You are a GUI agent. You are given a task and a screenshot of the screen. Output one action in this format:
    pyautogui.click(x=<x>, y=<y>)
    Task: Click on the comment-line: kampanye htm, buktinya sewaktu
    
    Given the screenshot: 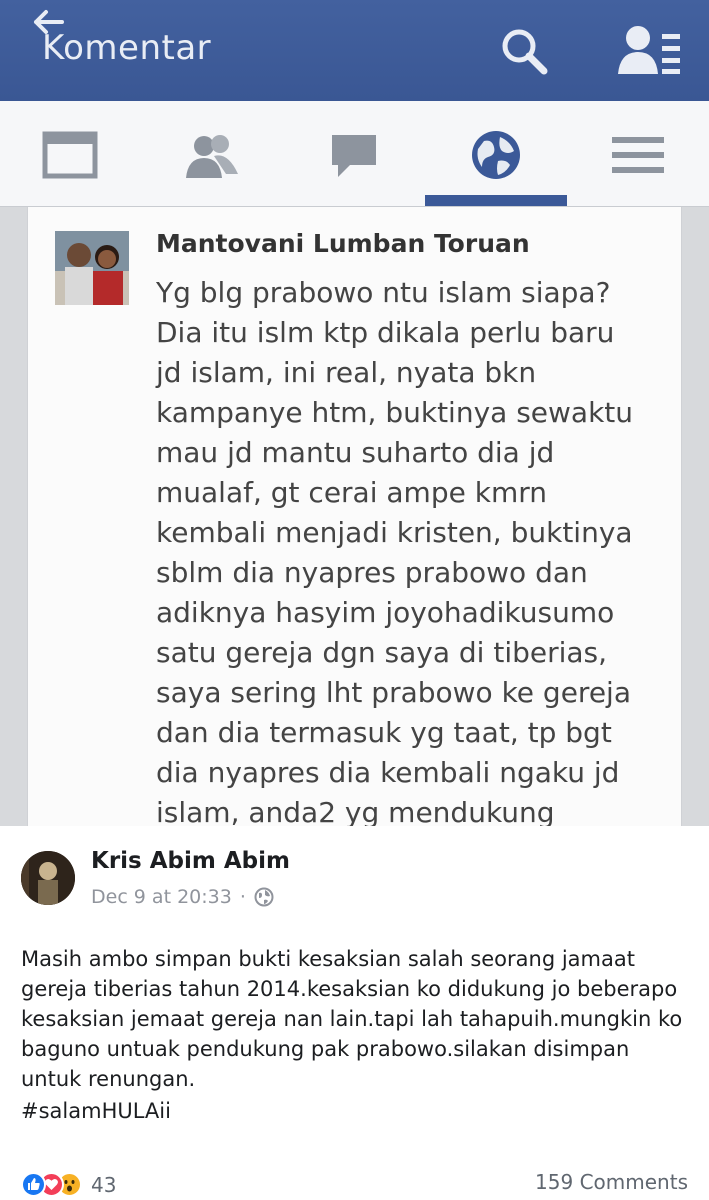 What is the action you would take?
    pyautogui.click(x=395, y=412)
    